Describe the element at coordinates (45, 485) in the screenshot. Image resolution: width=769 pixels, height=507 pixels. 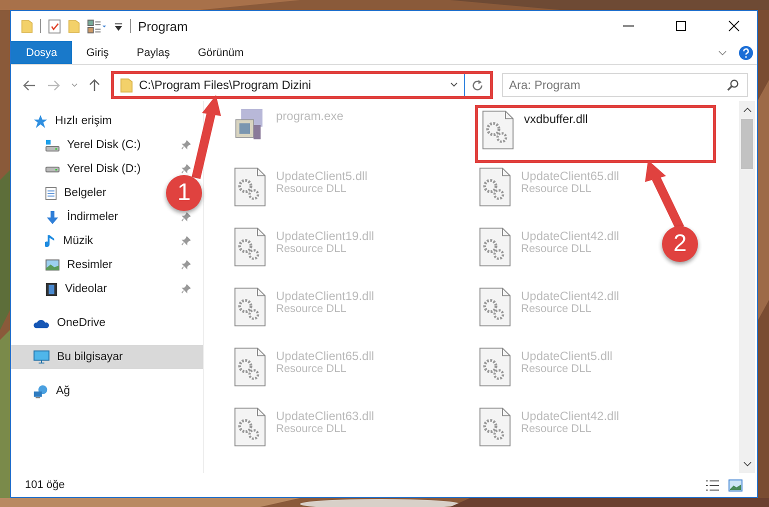
I see `item-count: 101 öğe` at that location.